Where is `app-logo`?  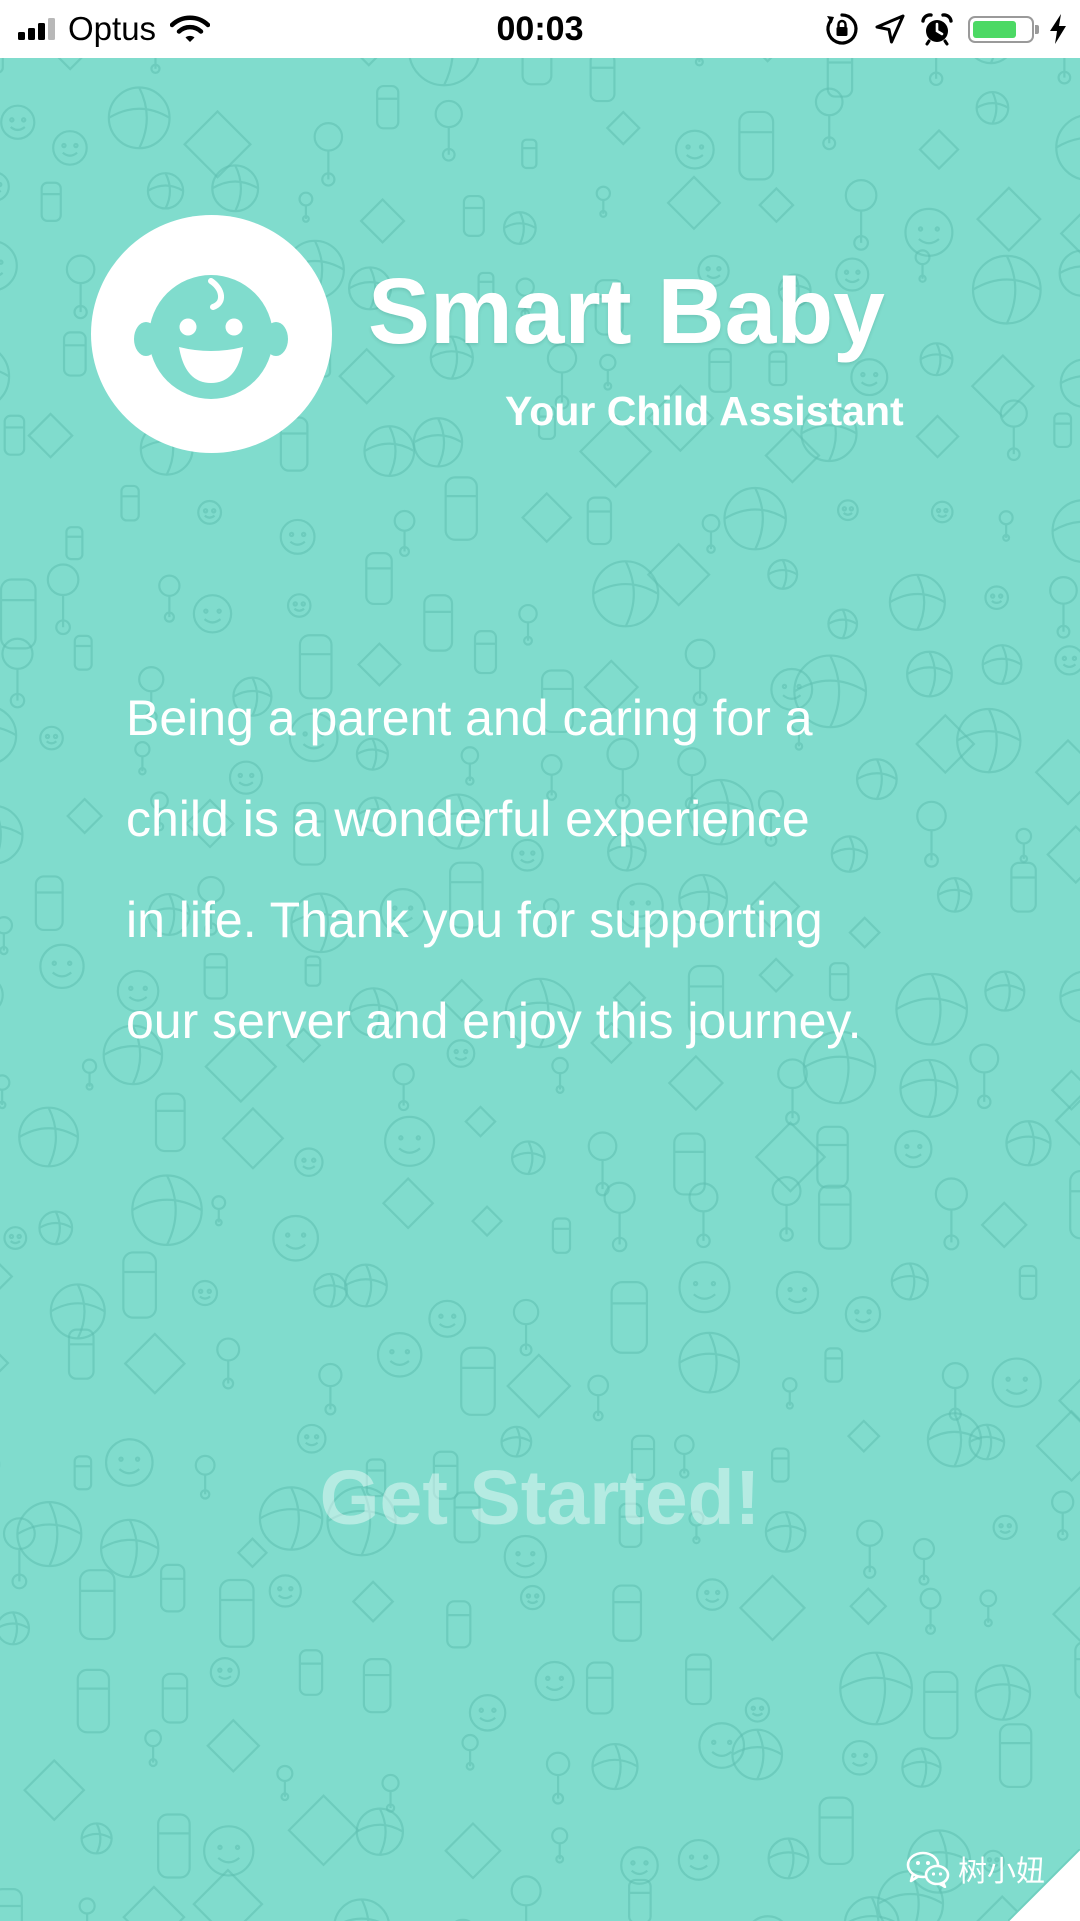 app-logo is located at coordinates (211, 334).